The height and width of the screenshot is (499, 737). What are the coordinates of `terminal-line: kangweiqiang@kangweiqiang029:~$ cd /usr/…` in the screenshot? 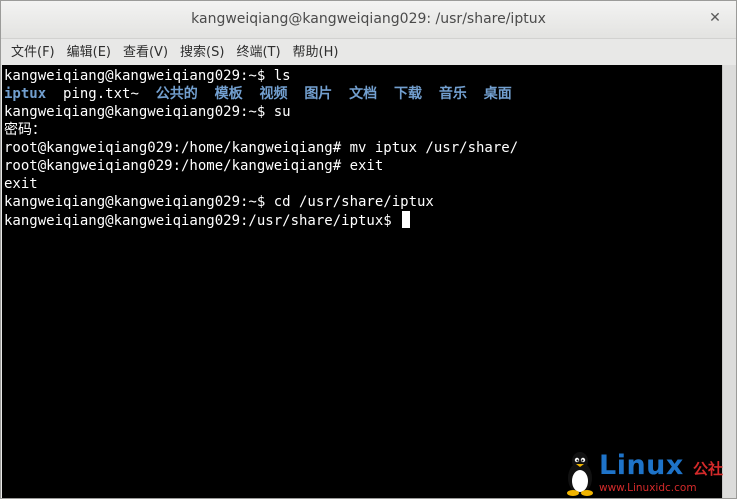 It's located at (219, 202).